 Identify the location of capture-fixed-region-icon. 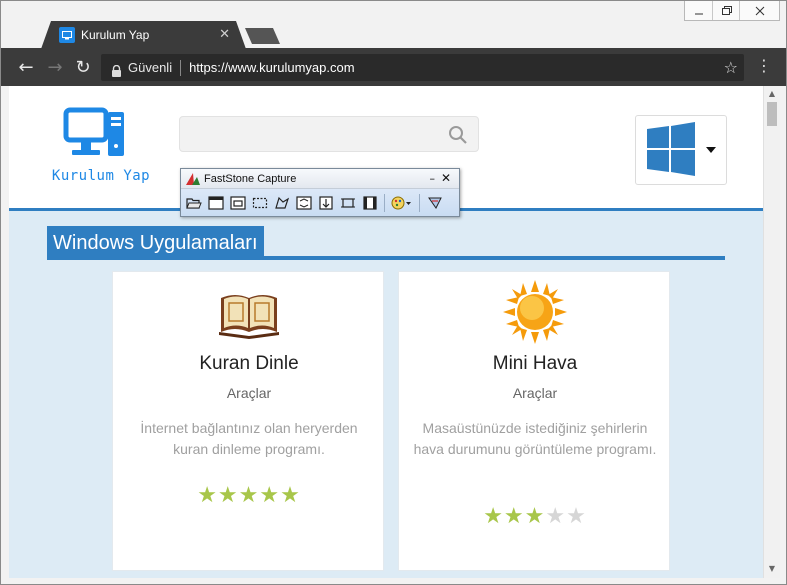
(347, 203).